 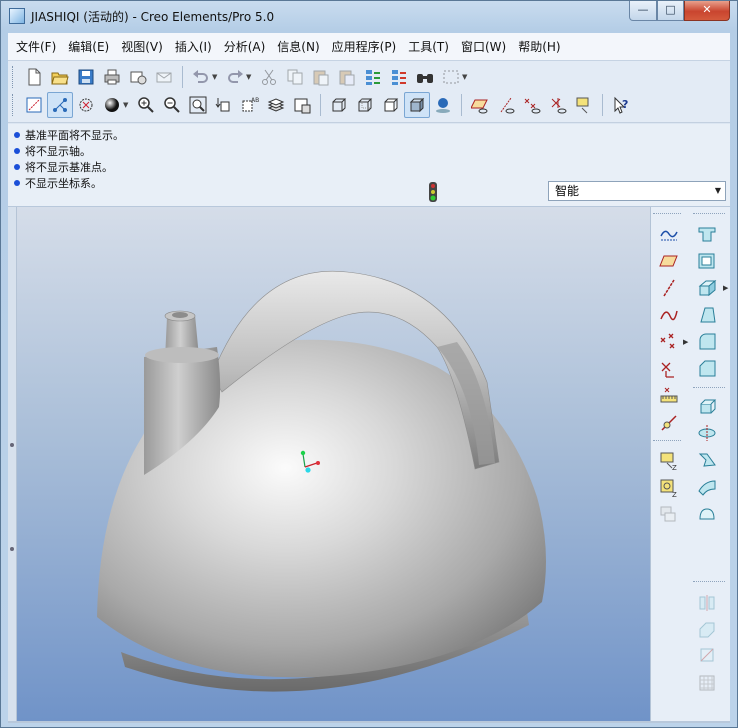 I want to click on print-icon, so click(x=112, y=77).